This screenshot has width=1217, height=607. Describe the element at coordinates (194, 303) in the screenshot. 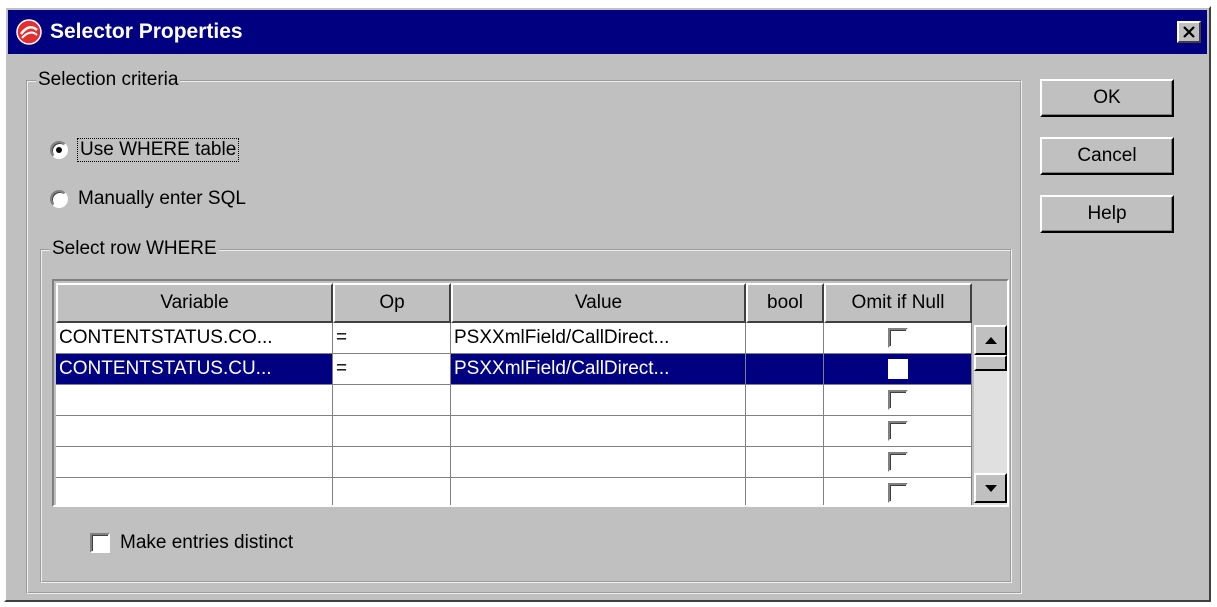

I see `column-header-variable: Variable` at that location.